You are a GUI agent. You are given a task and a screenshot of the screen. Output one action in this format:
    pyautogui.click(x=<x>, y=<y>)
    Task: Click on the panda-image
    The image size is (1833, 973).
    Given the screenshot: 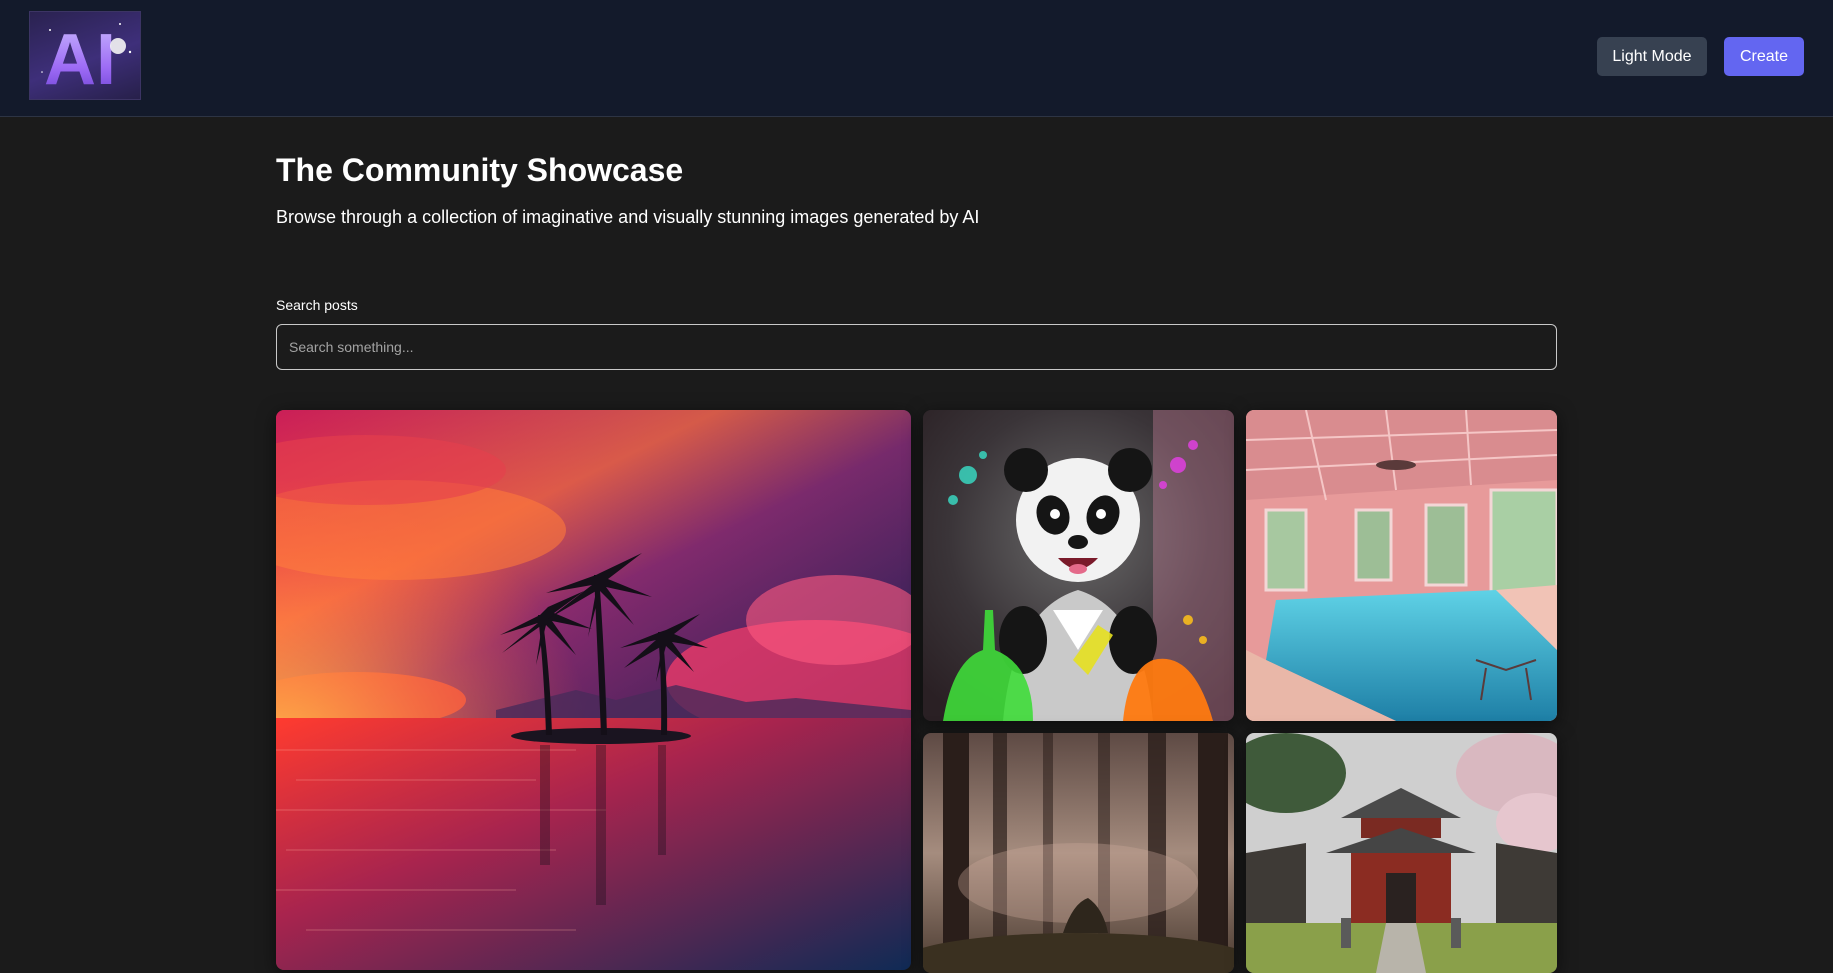 What is the action you would take?
    pyautogui.click(x=1078, y=565)
    